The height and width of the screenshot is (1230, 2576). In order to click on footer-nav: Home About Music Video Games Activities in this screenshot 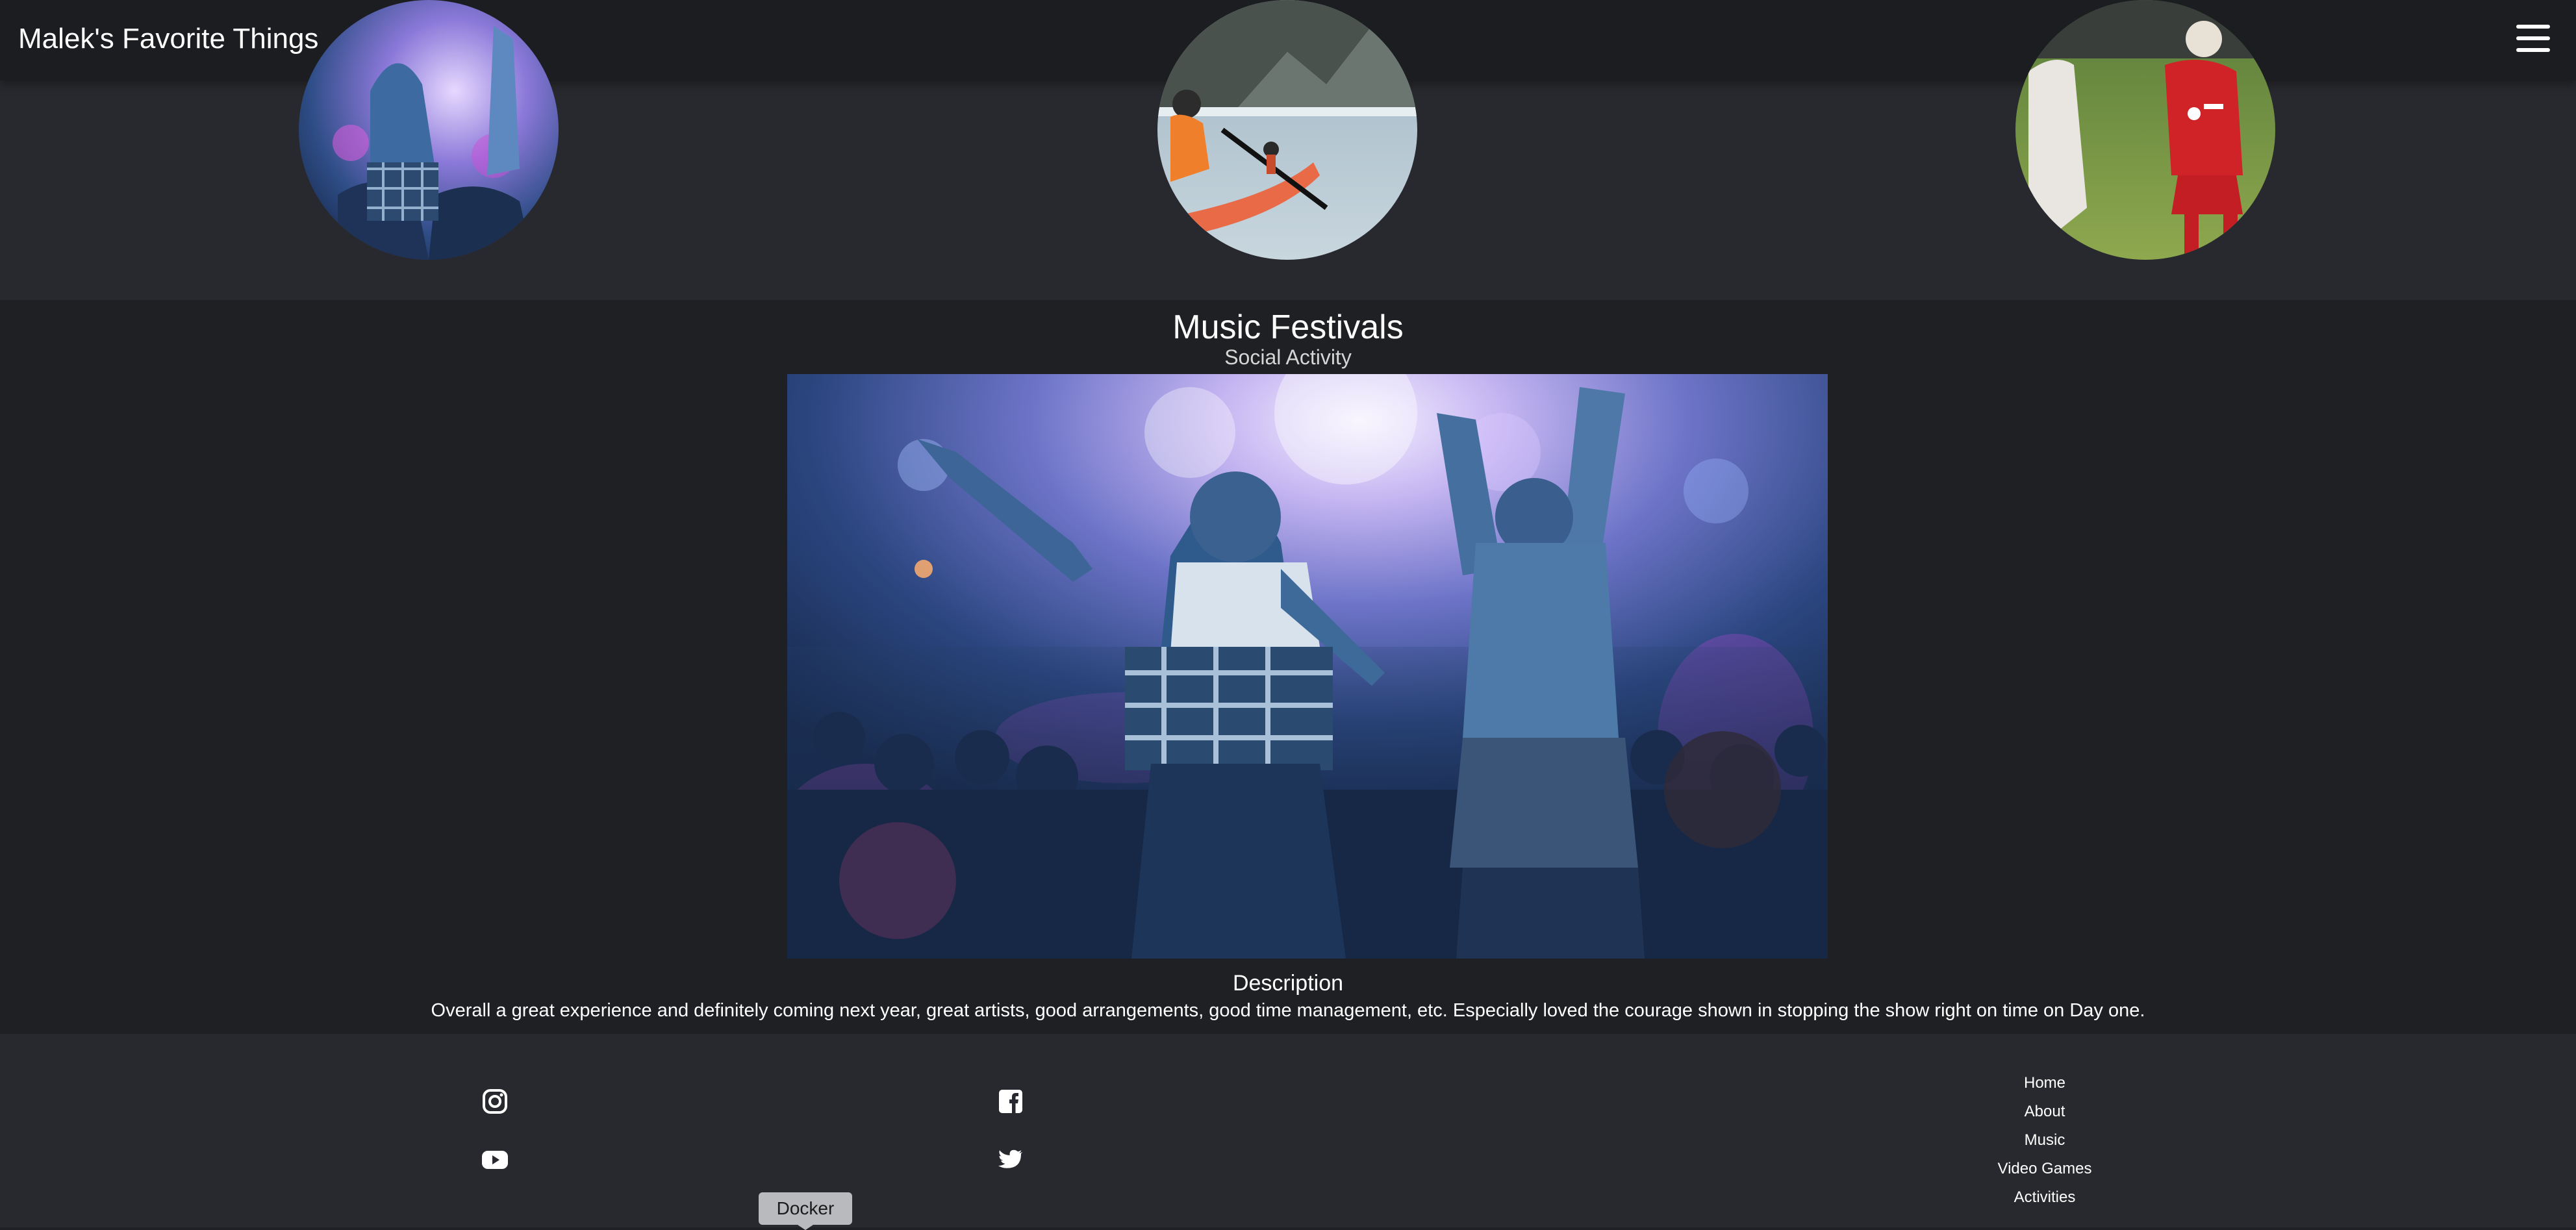, I will do `click(2045, 1140)`.